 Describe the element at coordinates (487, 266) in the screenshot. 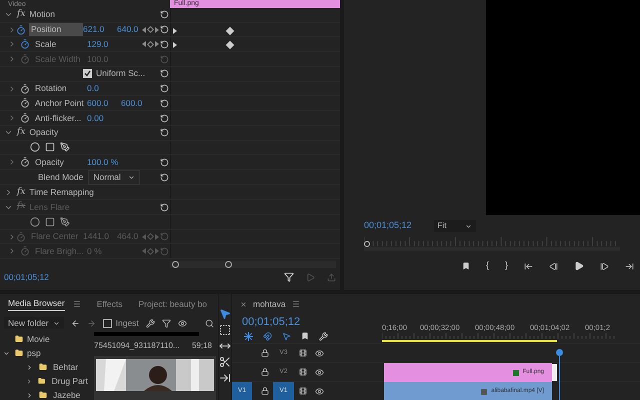

I see `mark-in-button: {` at that location.